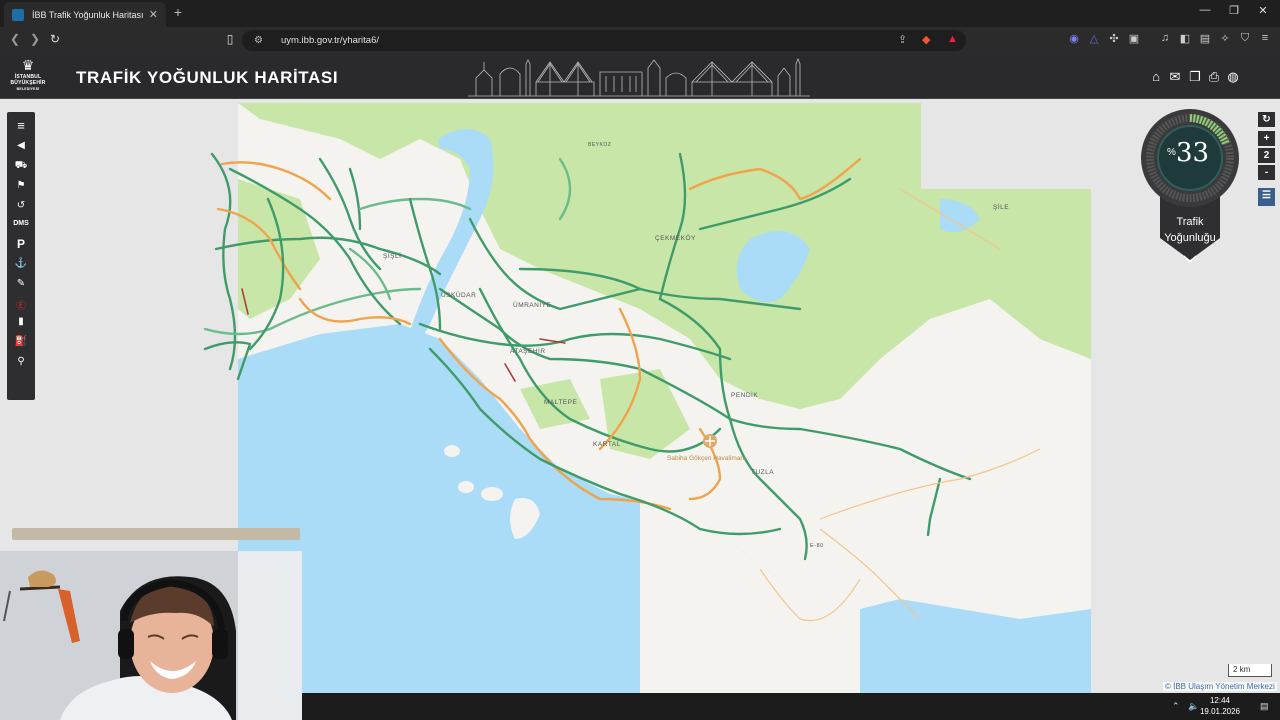  What do you see at coordinates (21, 283) in the screenshot?
I see `pin-icon: ✎` at bounding box center [21, 283].